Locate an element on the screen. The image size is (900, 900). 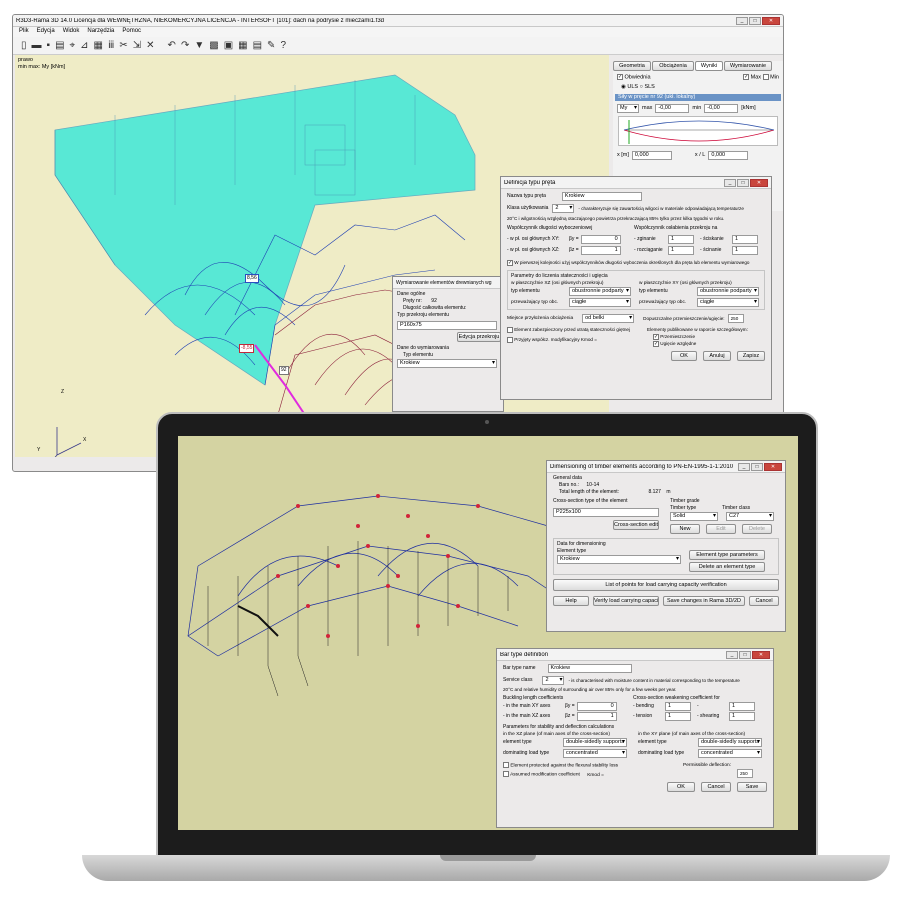
en-bxz-input: 1 is located at coordinates (596, 716).